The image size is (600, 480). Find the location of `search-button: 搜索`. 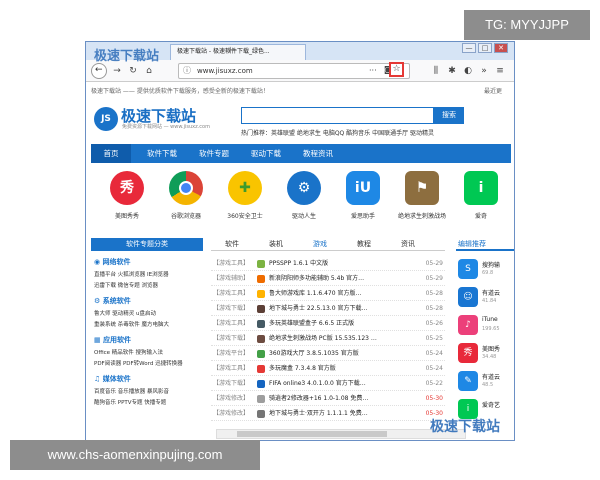

search-button: 搜索 is located at coordinates (449, 115).